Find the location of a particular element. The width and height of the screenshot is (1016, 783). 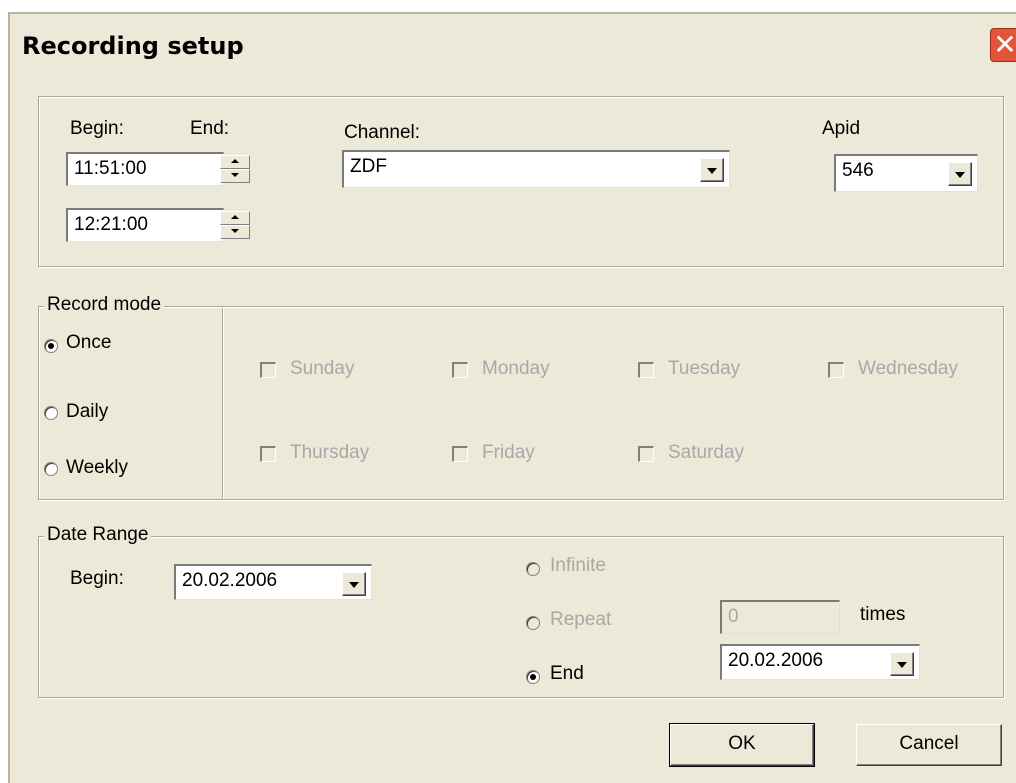

checkbox-tuesday is located at coordinates (646, 370).